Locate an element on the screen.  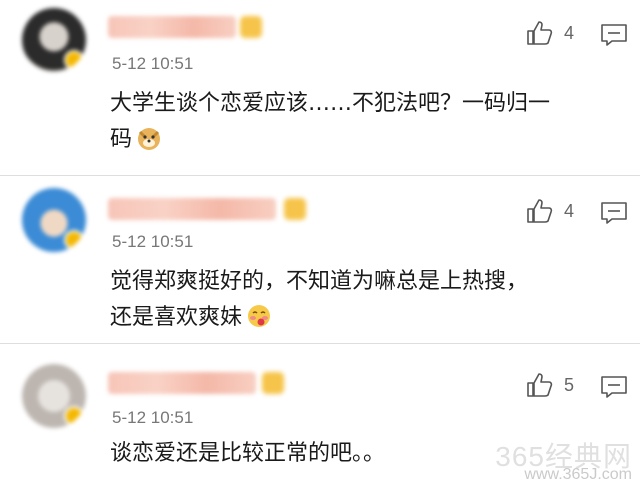
comment-text: 觉得郑爽挺好的，不知道为嘛总是上热搜， 还是喜欢爽妹 is located at coordinates (360, 300).